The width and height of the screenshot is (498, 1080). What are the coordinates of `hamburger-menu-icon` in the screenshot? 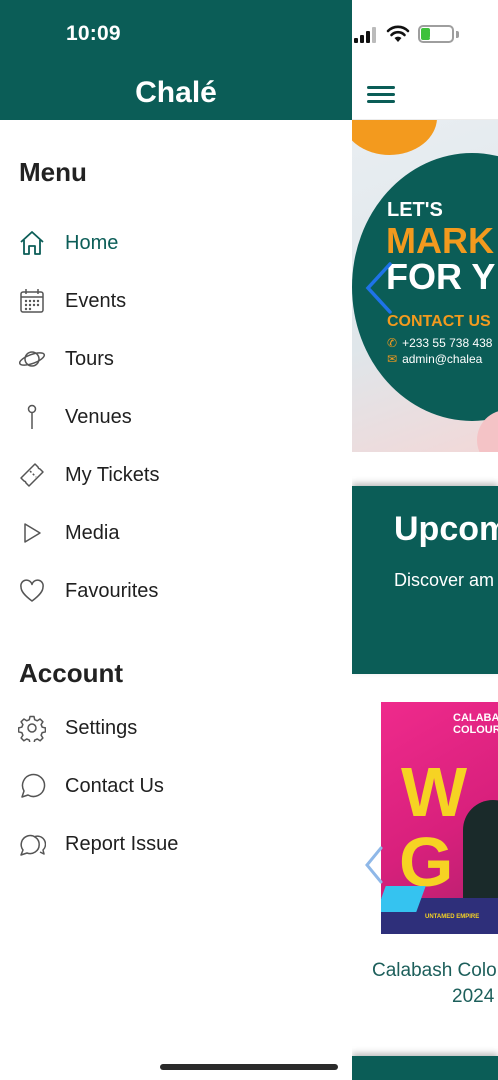 It's located at (382, 95).